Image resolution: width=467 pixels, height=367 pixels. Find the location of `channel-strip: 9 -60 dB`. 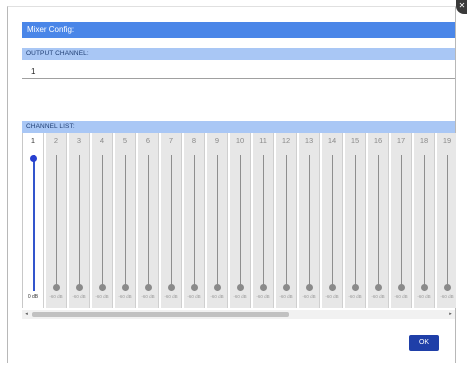

channel-strip: 9 -60 dB is located at coordinates (217, 220).